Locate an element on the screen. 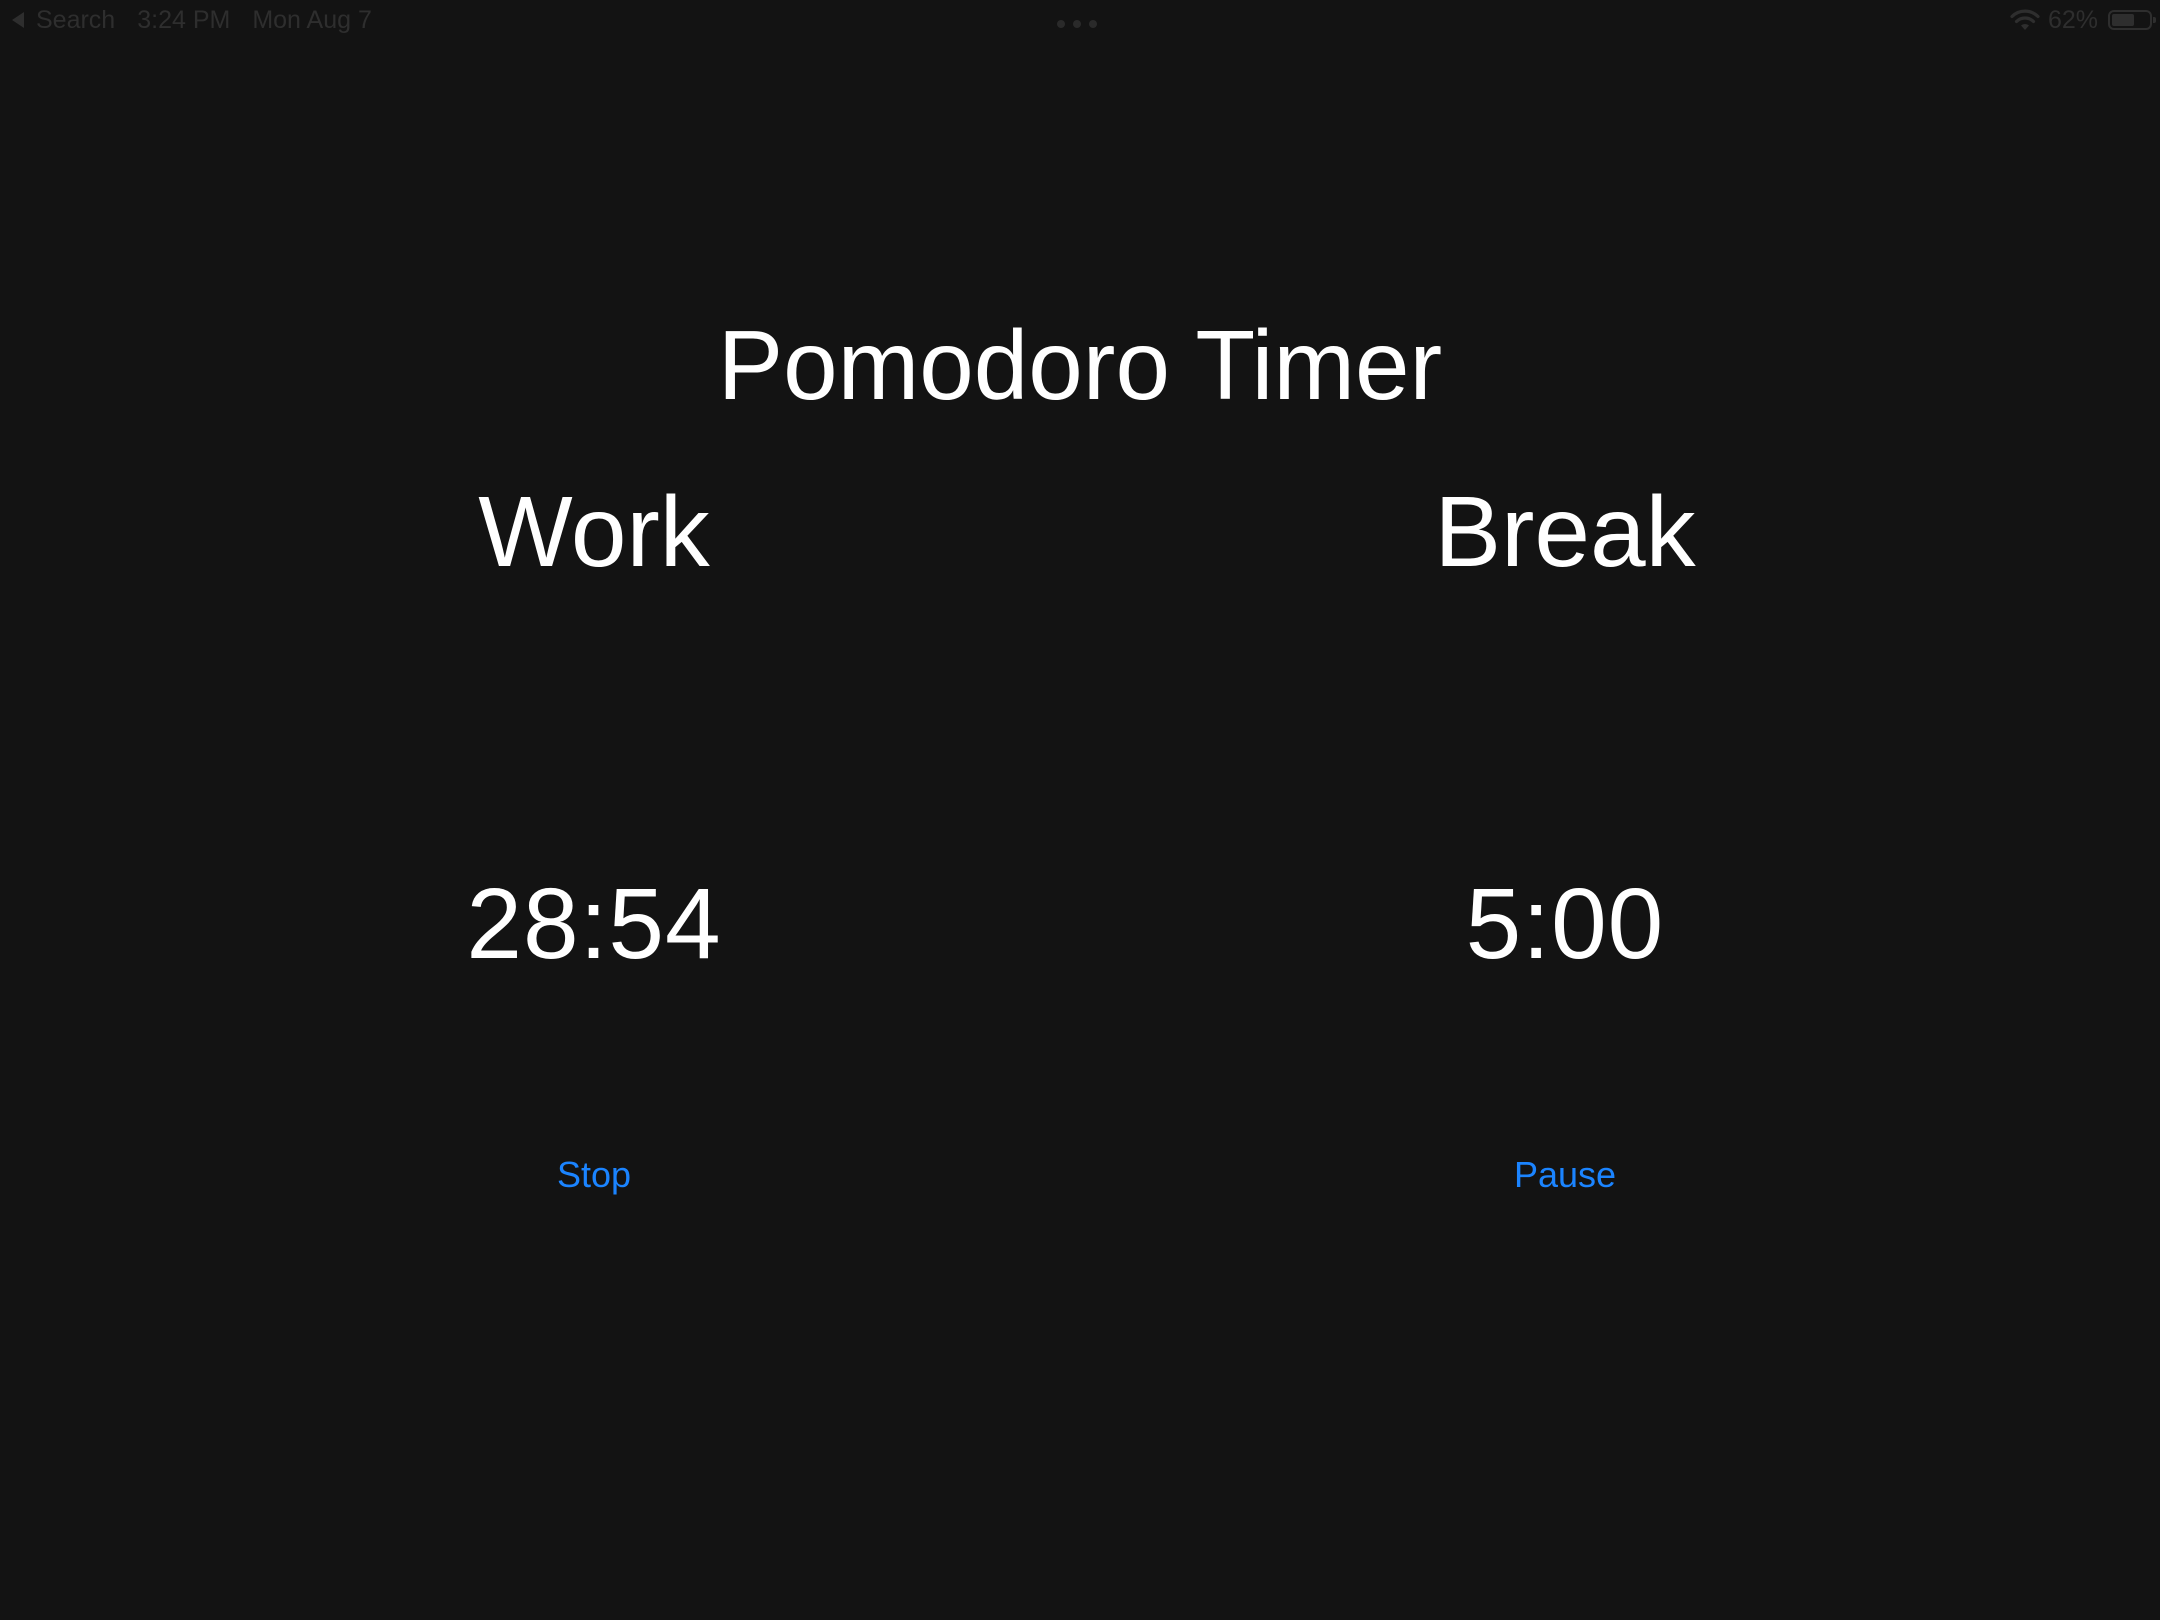  status-bar-right: 62% is located at coordinates (2083, 20).